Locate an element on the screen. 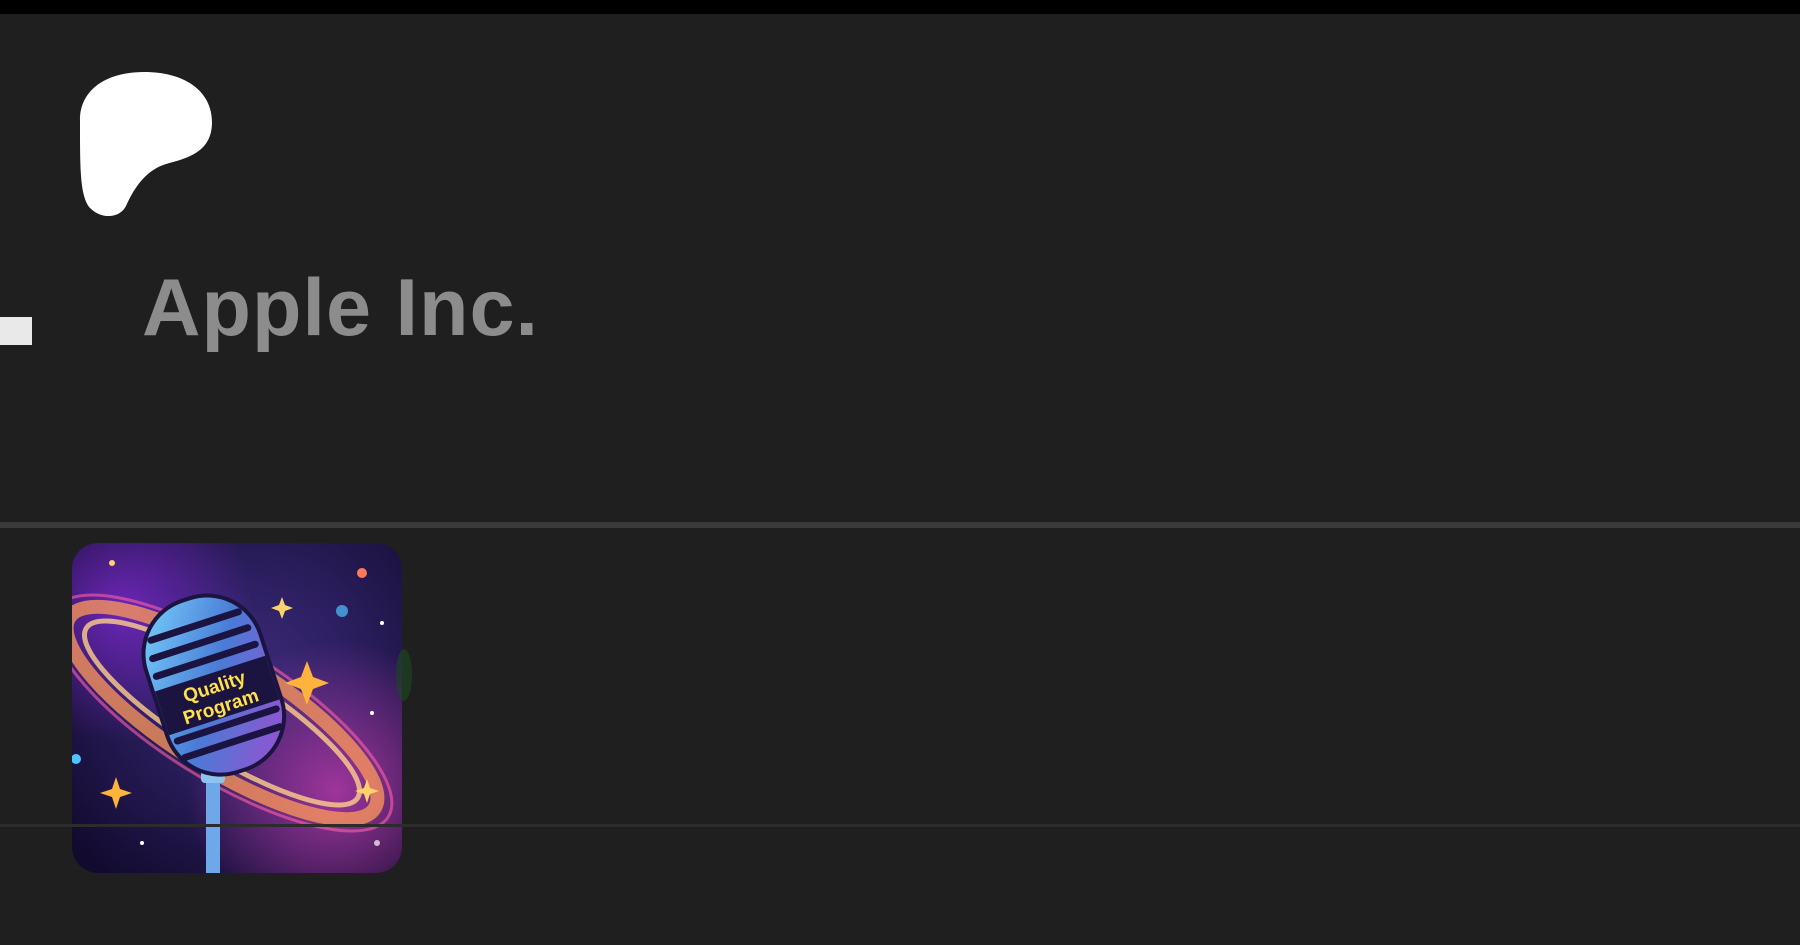  app-logo-icon is located at coordinates (145, 144).